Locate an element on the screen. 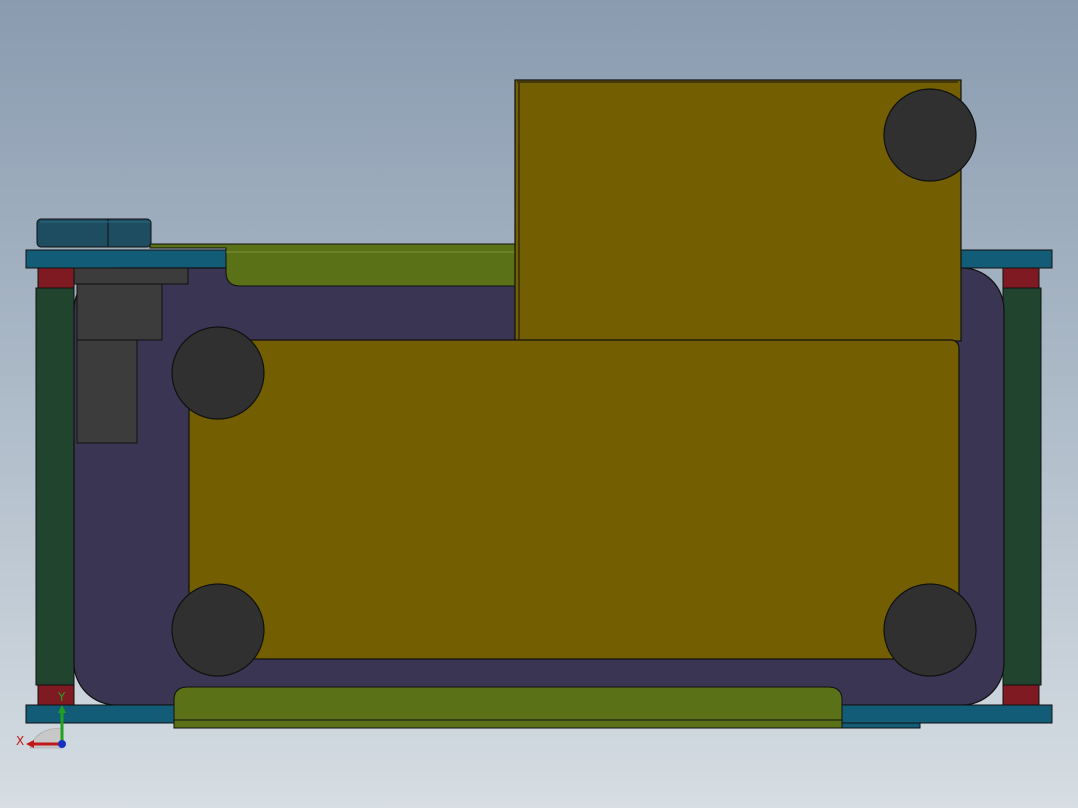  red-spacer-tl is located at coordinates (56, 278).